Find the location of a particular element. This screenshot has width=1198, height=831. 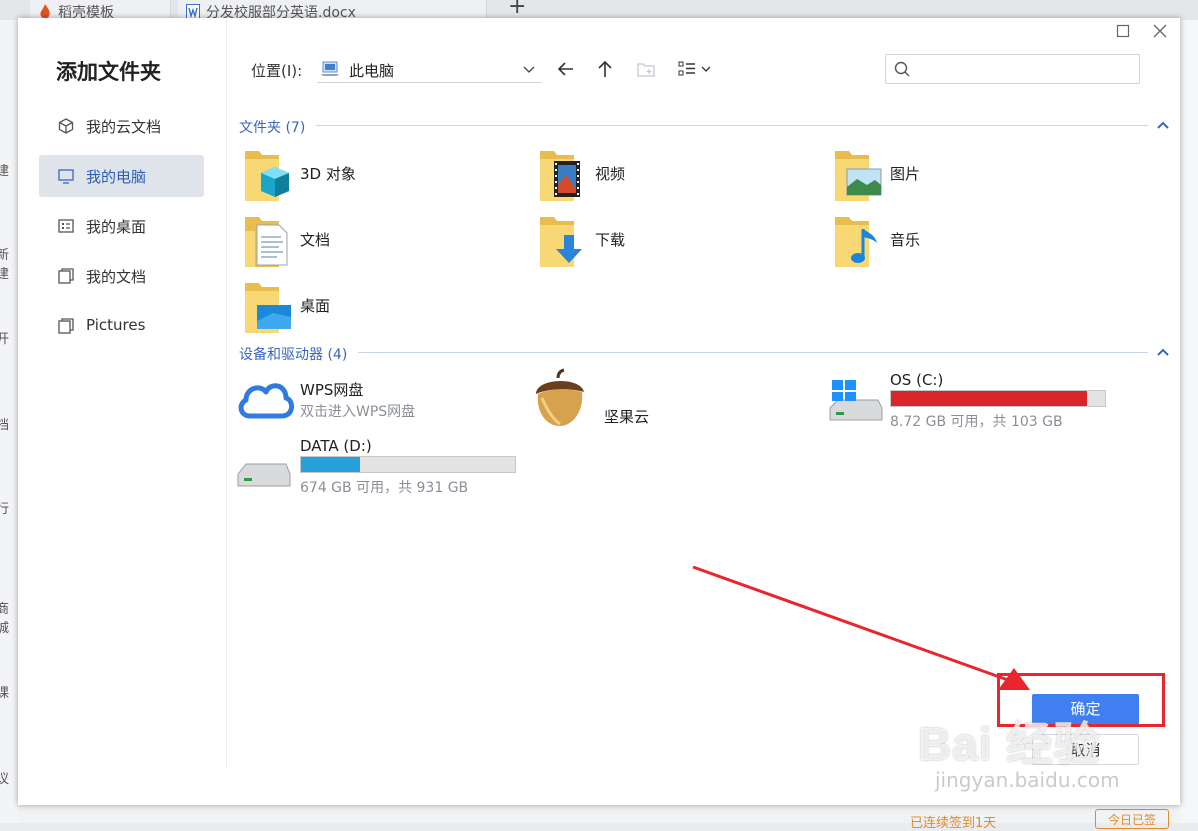

dialog-title: 添加文件夹 is located at coordinates (108, 72).